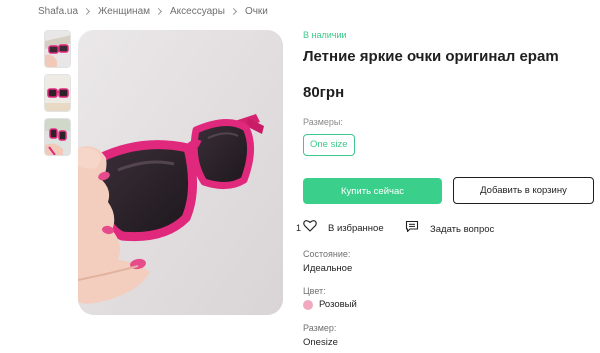 The height and width of the screenshot is (353, 600). What do you see at coordinates (372, 191) in the screenshot?
I see `buy-now-button: Купить сейчас` at bounding box center [372, 191].